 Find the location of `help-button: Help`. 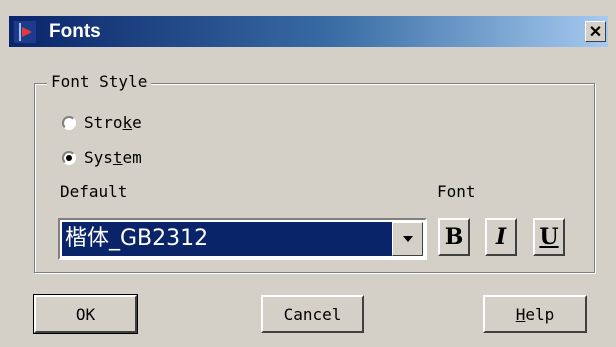

help-button: Help is located at coordinates (535, 314).